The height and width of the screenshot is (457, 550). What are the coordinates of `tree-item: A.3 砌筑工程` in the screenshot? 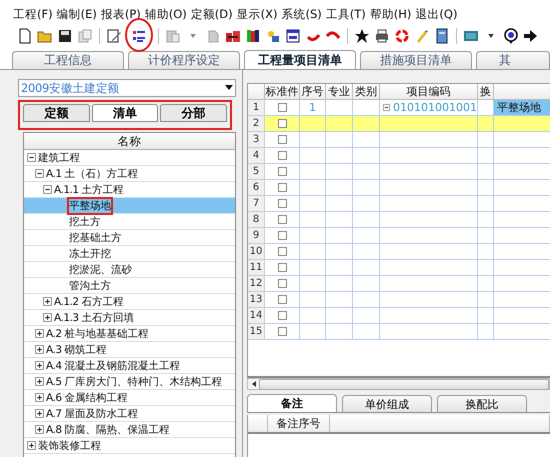 It's located at (129, 350).